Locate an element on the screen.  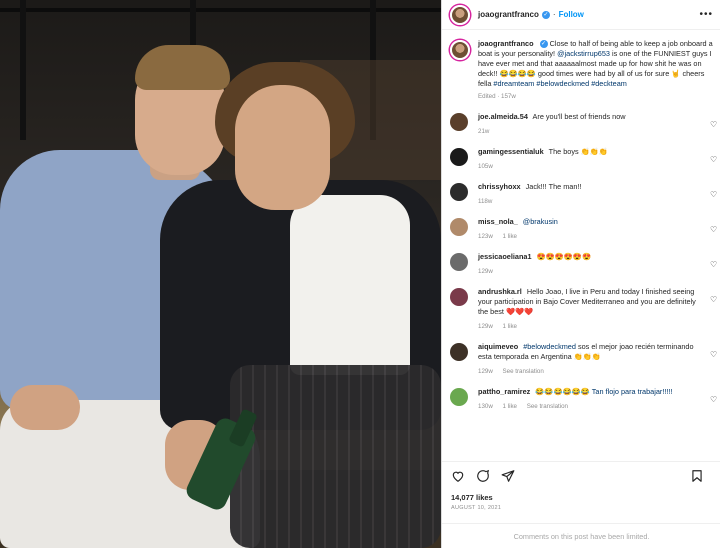
comment-time: 130w is located at coordinates (485, 406).